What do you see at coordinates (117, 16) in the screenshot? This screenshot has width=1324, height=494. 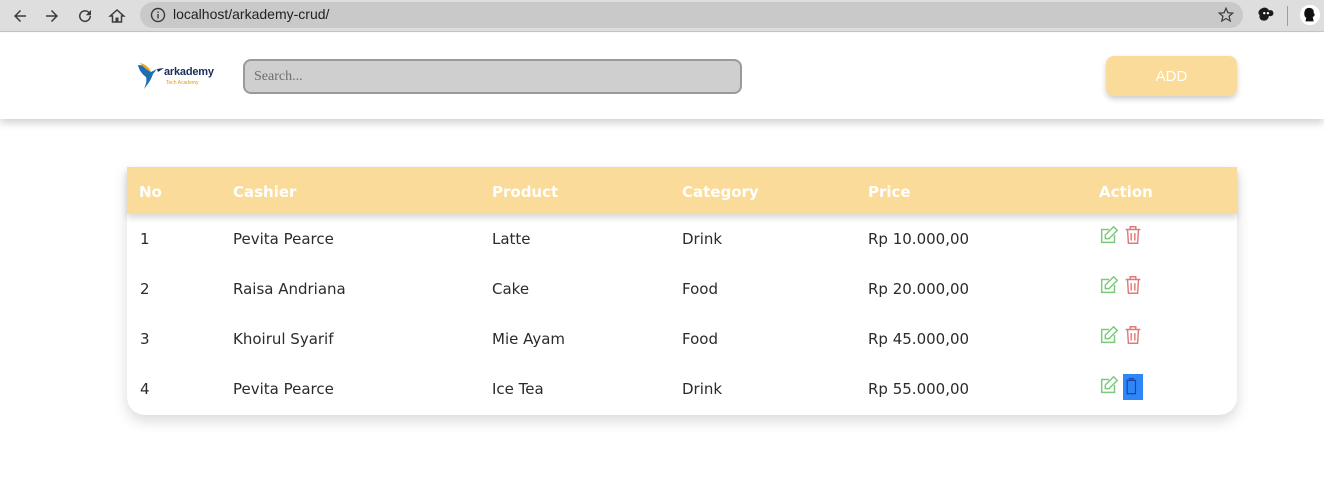 I see `home-icon` at bounding box center [117, 16].